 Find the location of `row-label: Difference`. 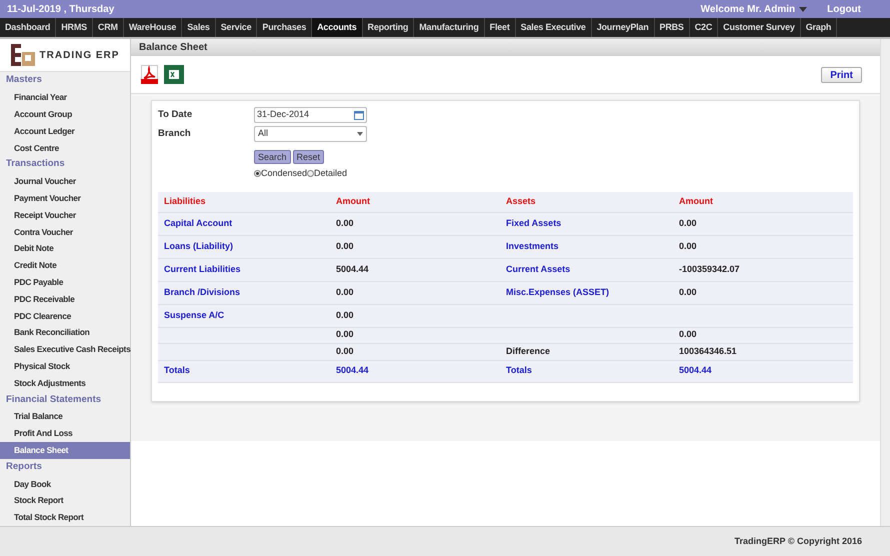

row-label: Difference is located at coordinates (528, 351).